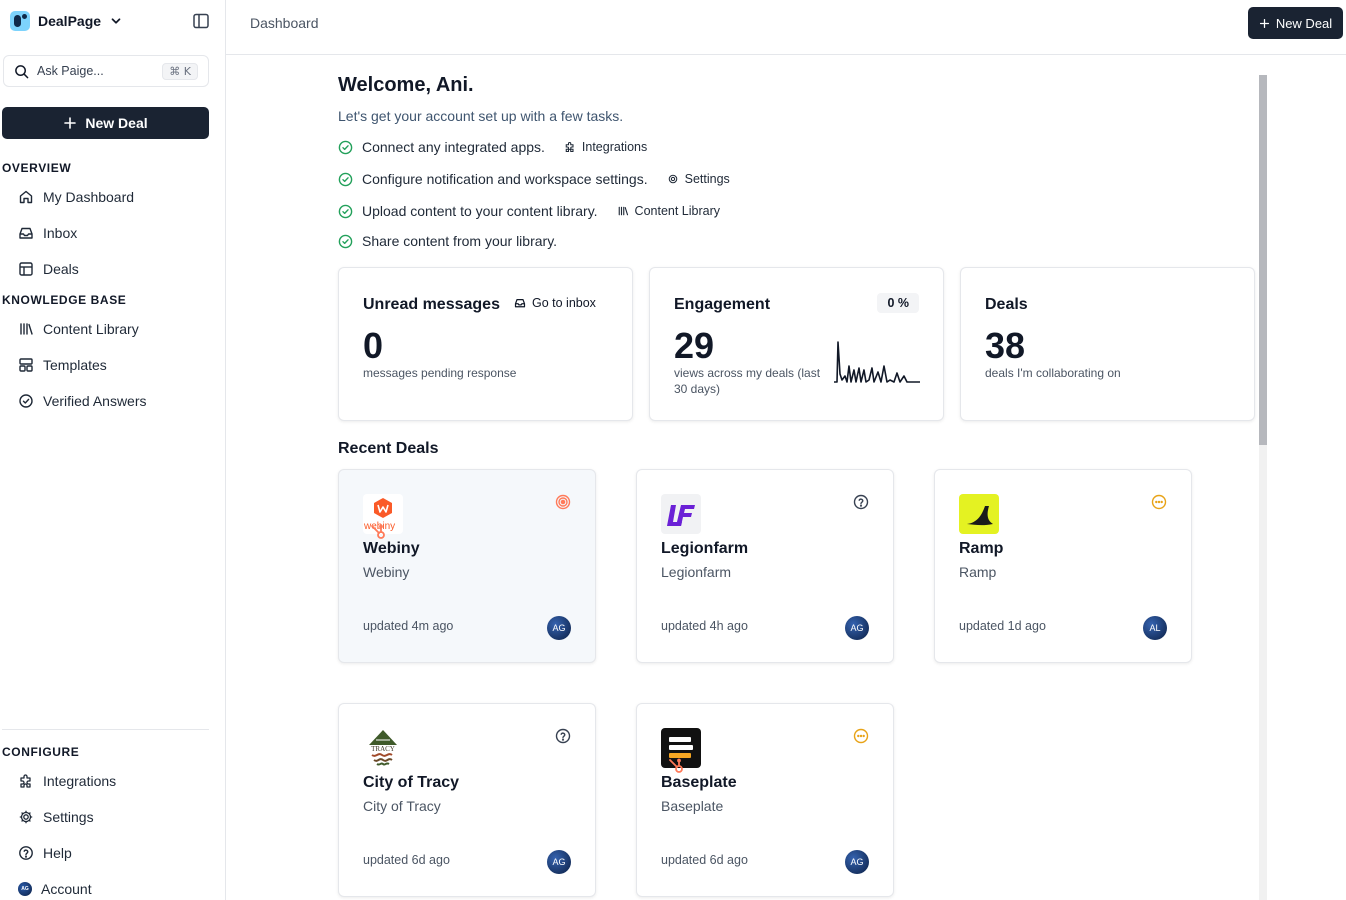  What do you see at coordinates (402, 806) in the screenshot?
I see `deal-company: City of Tracy` at bounding box center [402, 806].